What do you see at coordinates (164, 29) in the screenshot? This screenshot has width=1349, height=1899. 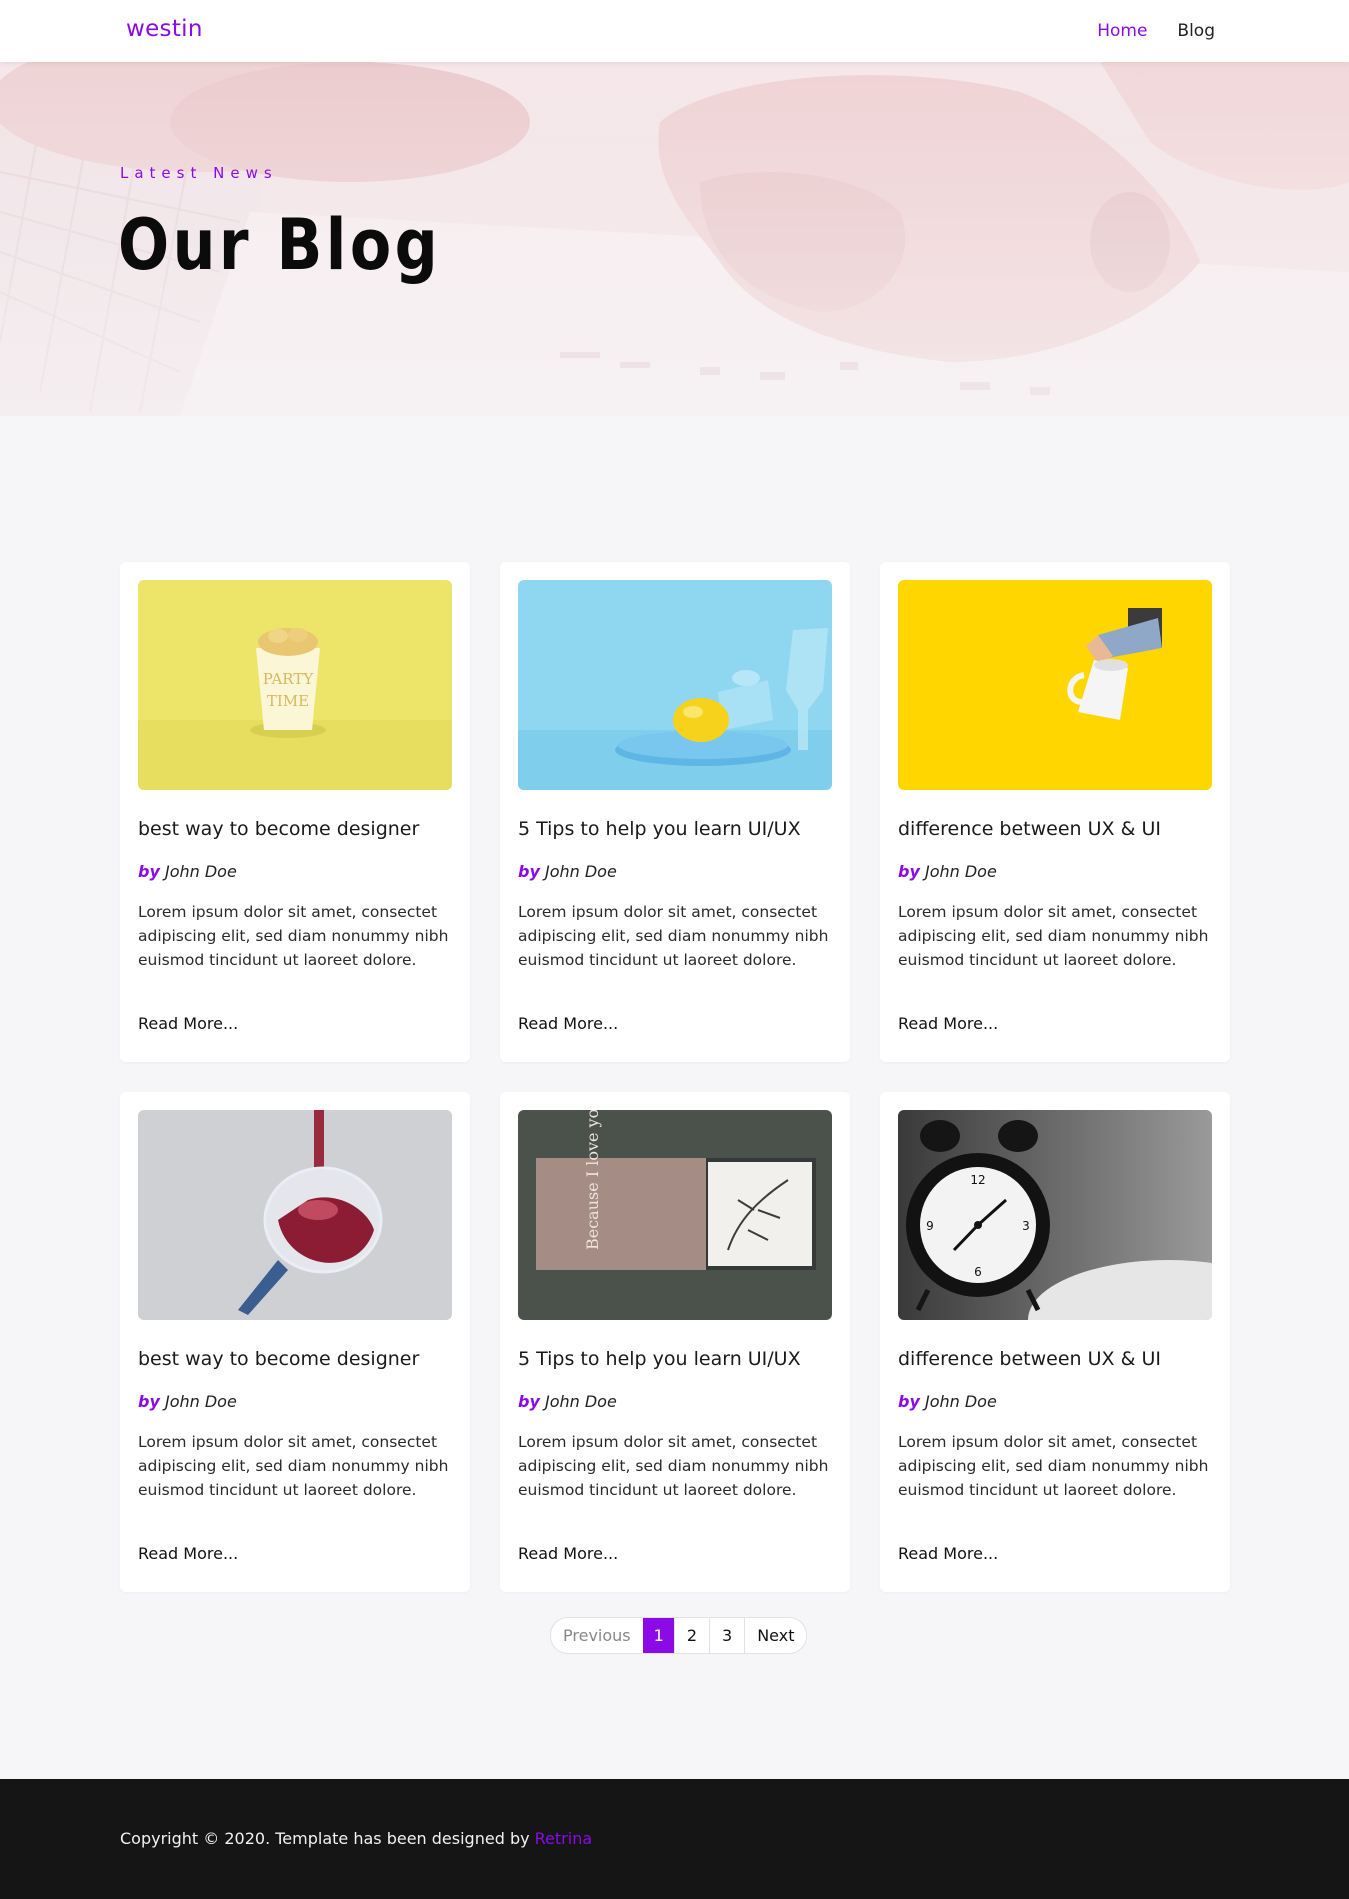 I see `brand-logo: westin` at bounding box center [164, 29].